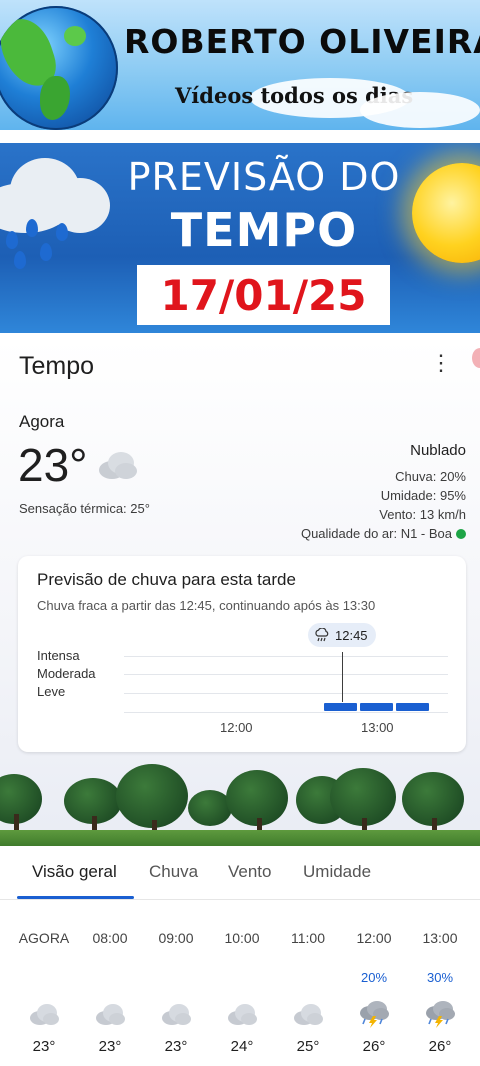 The image size is (480, 1066). Describe the element at coordinates (51, 691) in the screenshot. I see `level-light: Leve` at that location.